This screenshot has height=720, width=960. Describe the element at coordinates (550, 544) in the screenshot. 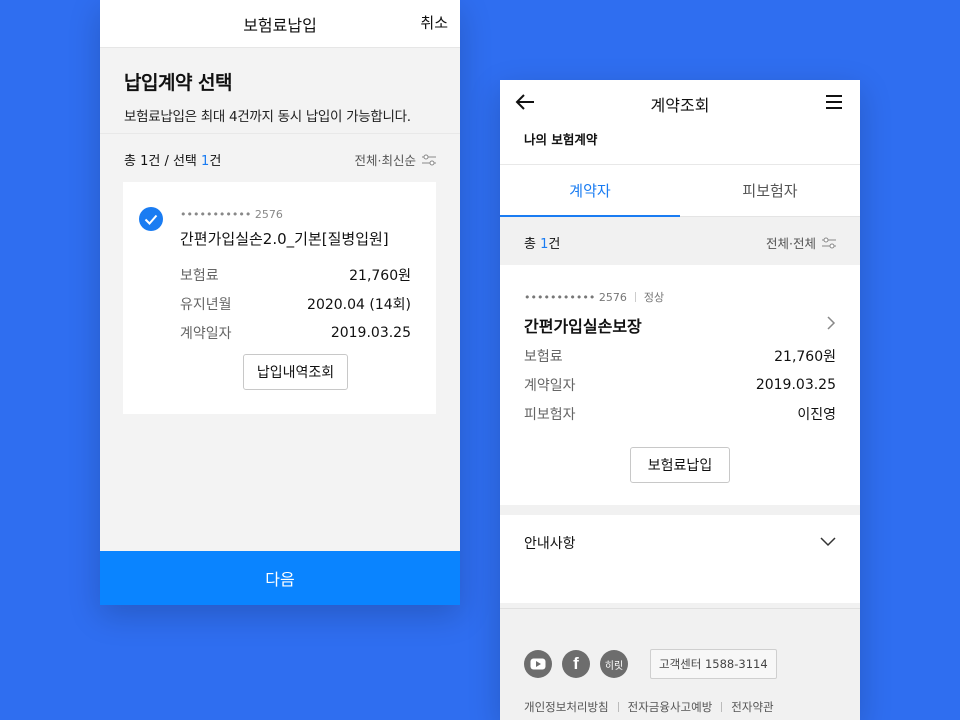

I see `notice-label: 안내사항` at that location.